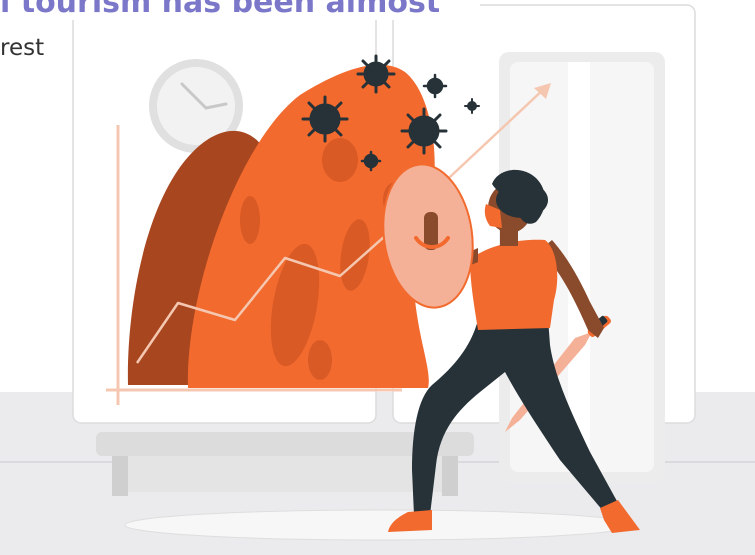  I want to click on article-headline: l tourism has been almost, so click(240, 10).